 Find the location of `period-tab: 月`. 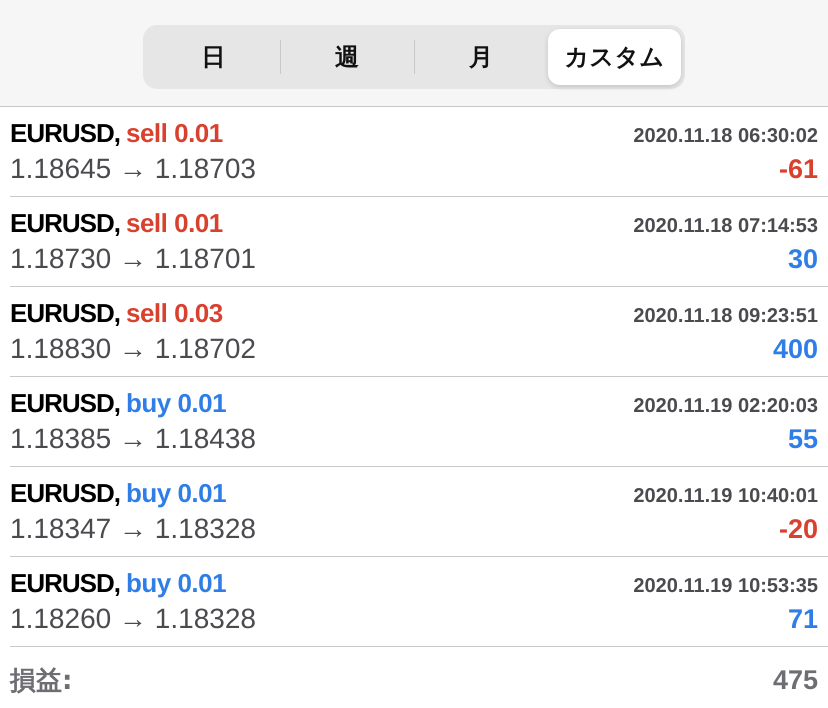

period-tab: 月 is located at coordinates (481, 57).